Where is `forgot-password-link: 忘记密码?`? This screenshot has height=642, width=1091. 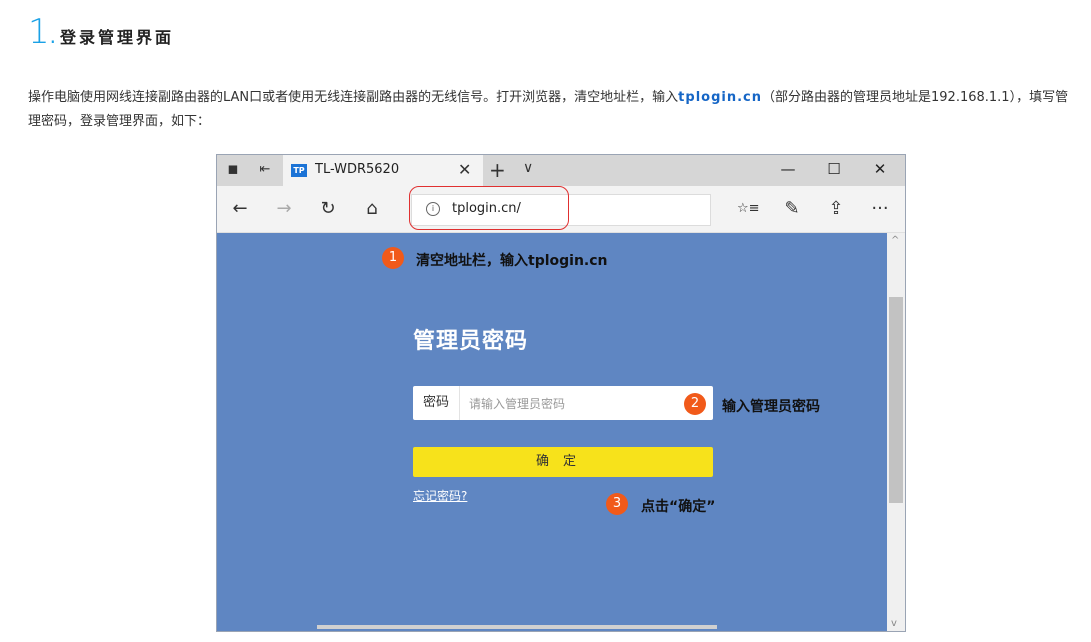
forgot-password-link: 忘记密码? is located at coordinates (440, 495).